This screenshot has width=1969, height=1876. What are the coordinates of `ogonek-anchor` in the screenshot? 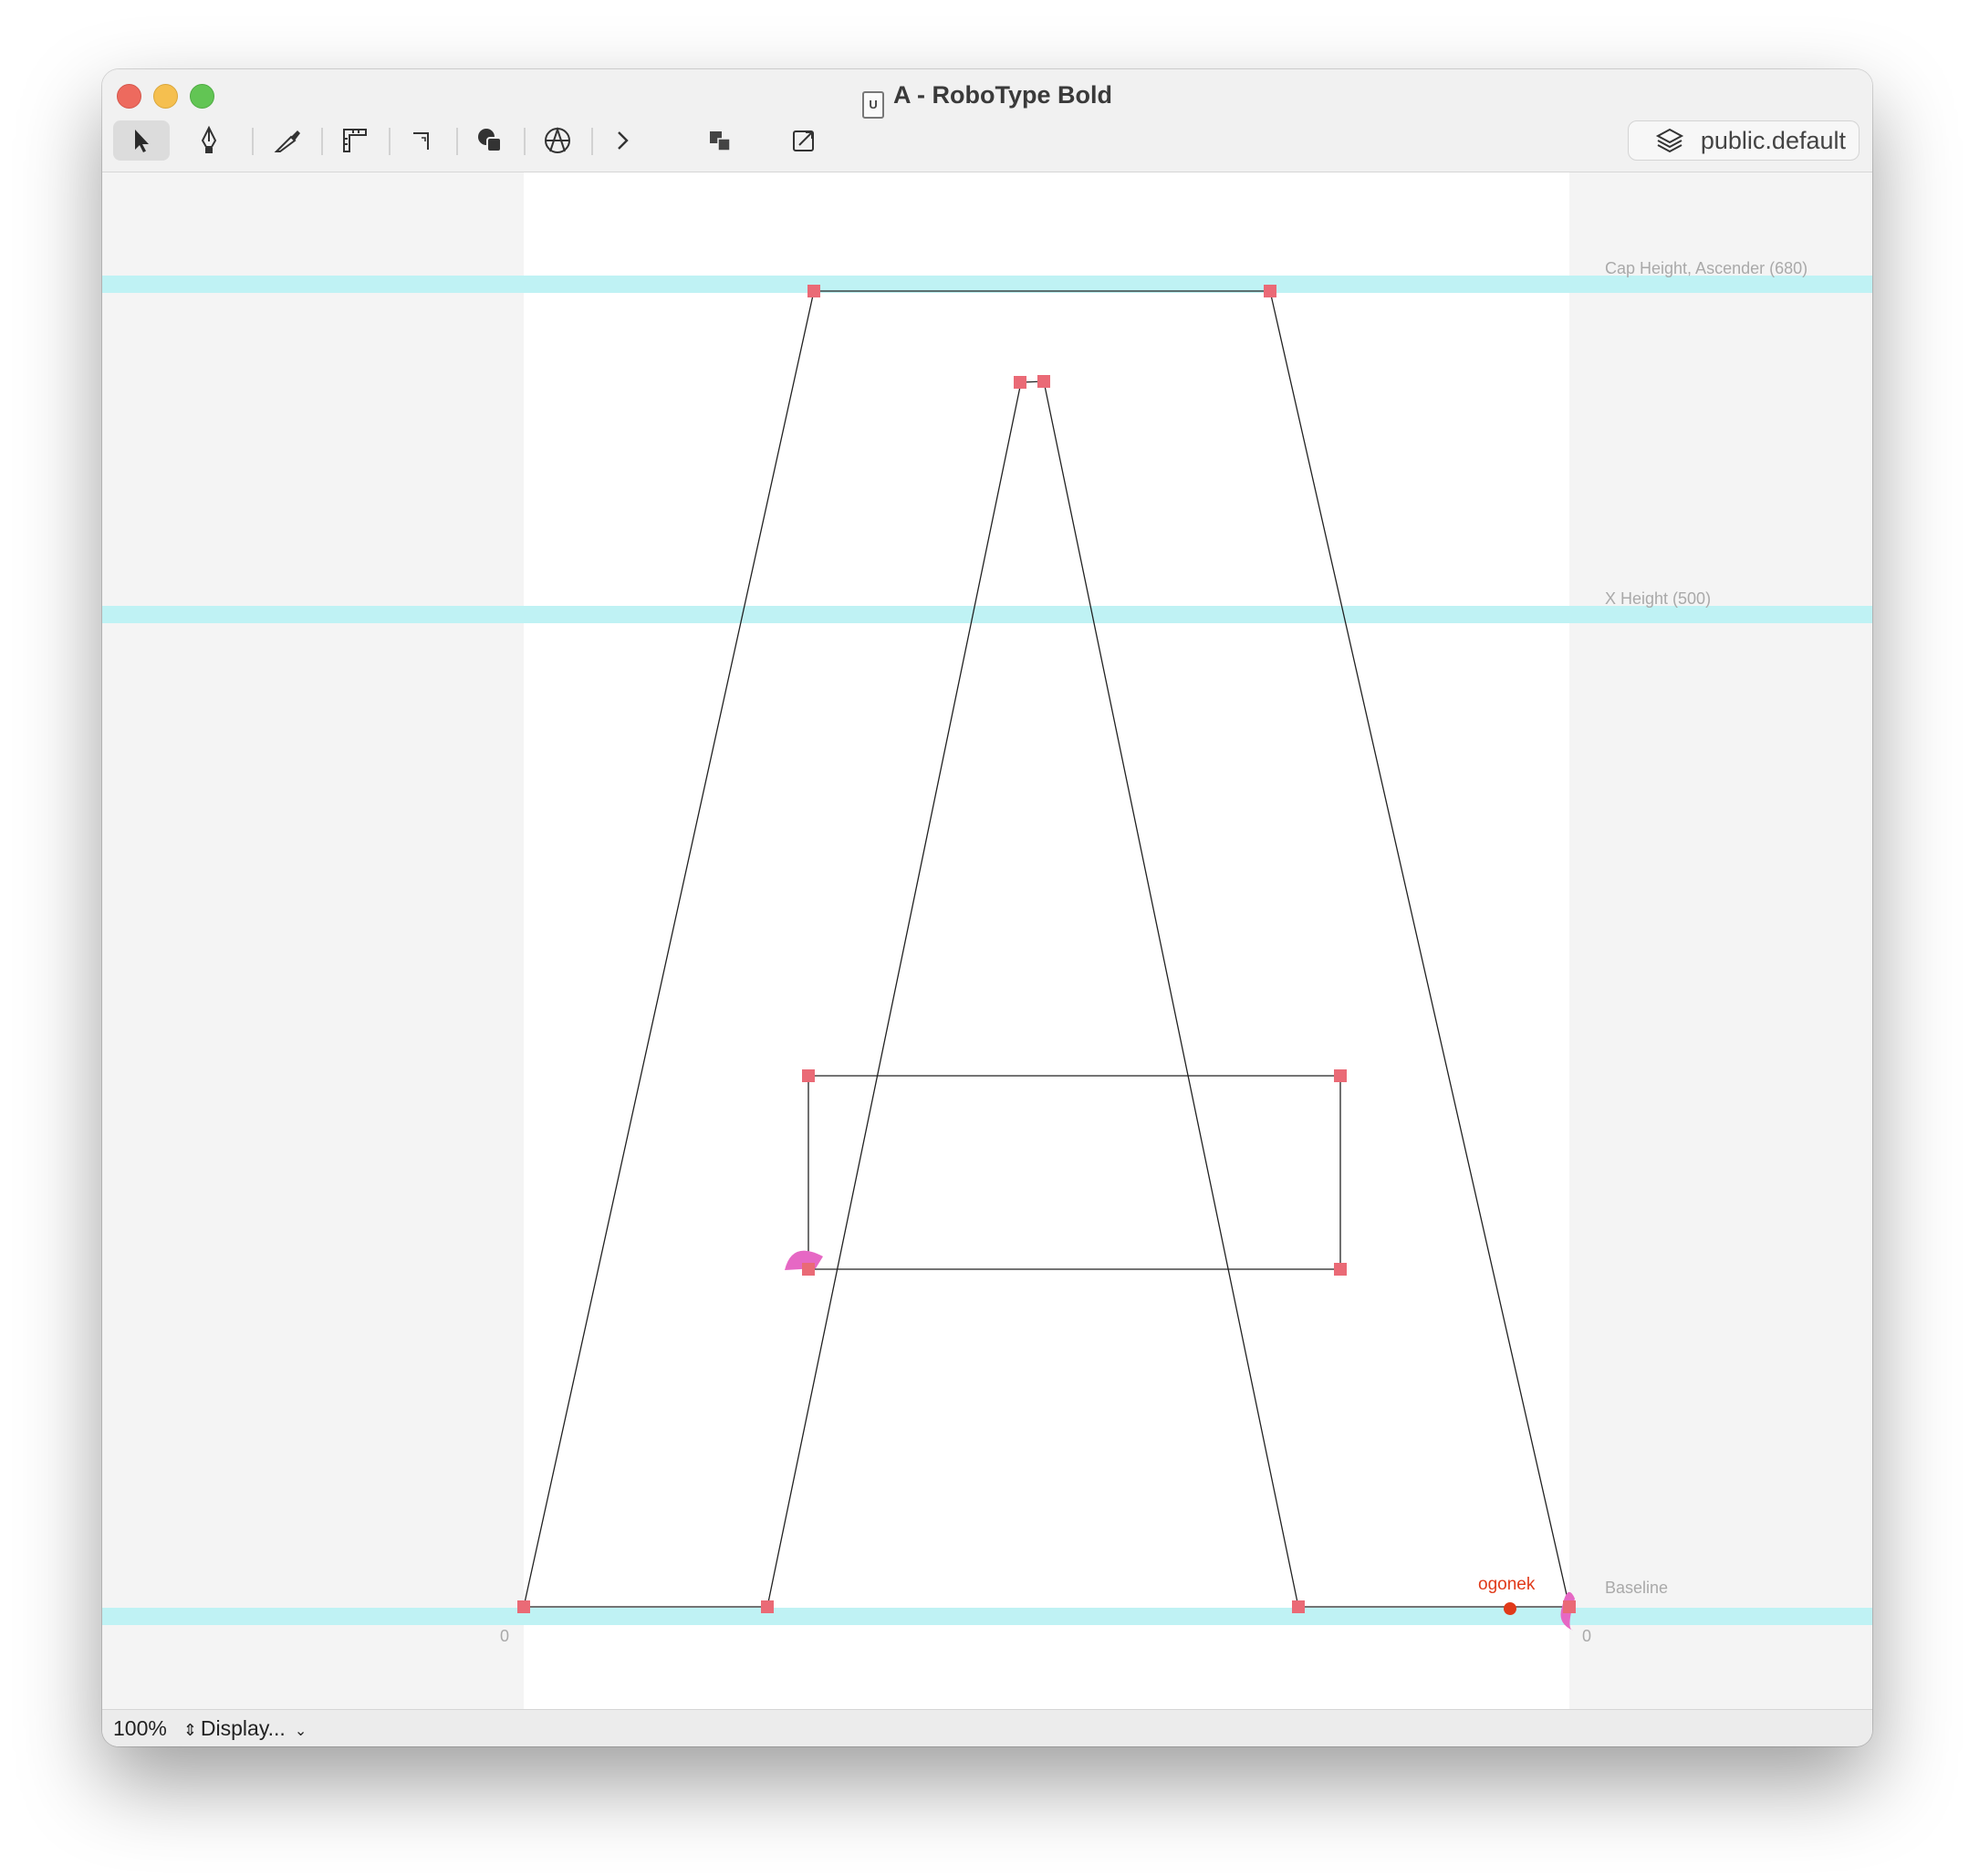 It's located at (1510, 1608).